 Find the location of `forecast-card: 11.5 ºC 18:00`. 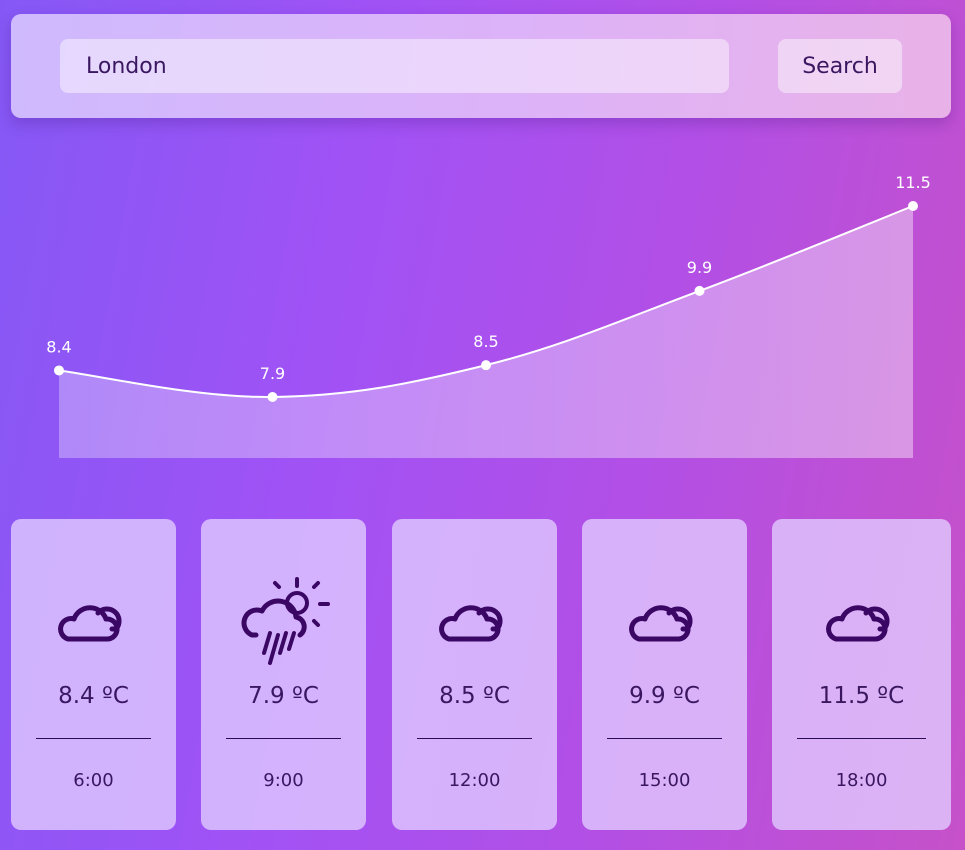

forecast-card: 11.5 ºC 18:00 is located at coordinates (861, 674).